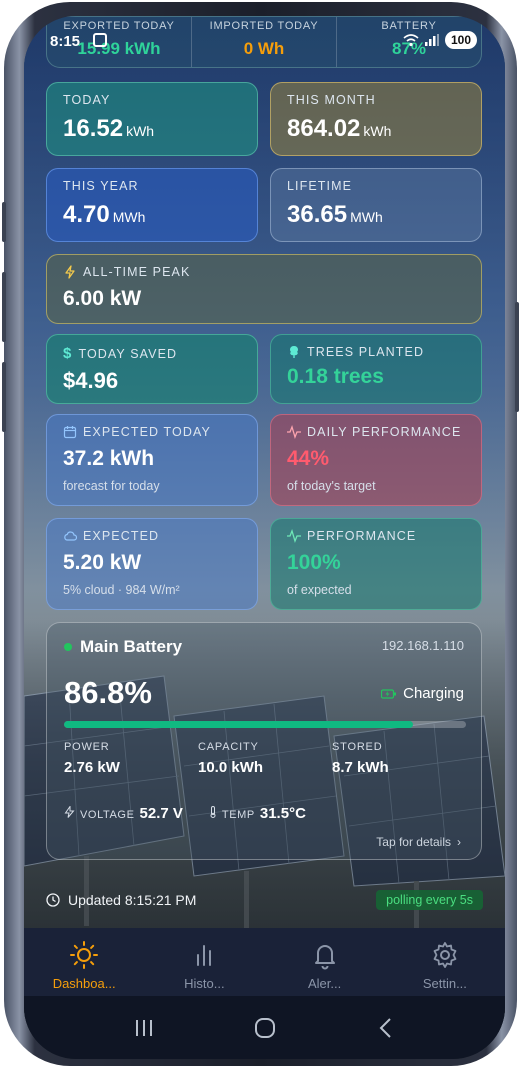  I want to click on calendar-icon, so click(70, 432).